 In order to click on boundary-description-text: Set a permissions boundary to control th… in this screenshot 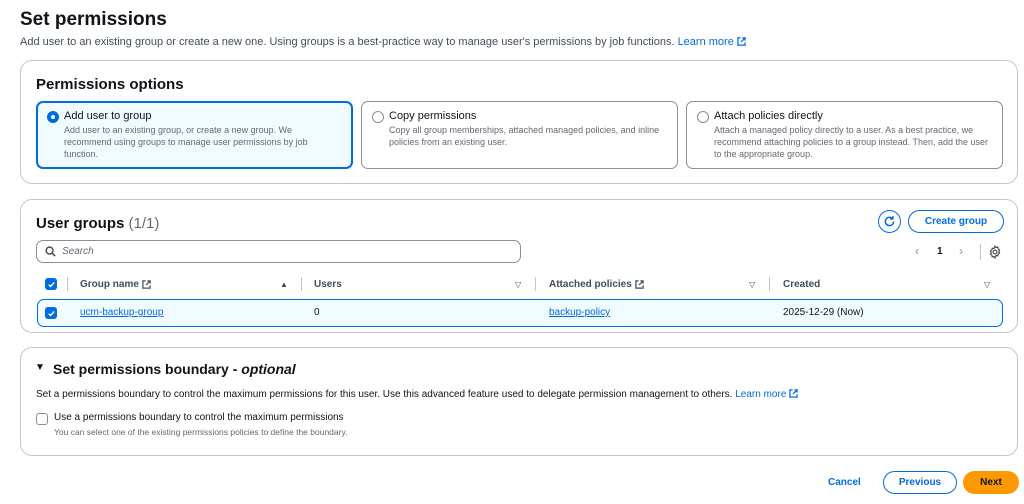, I will do `click(384, 394)`.